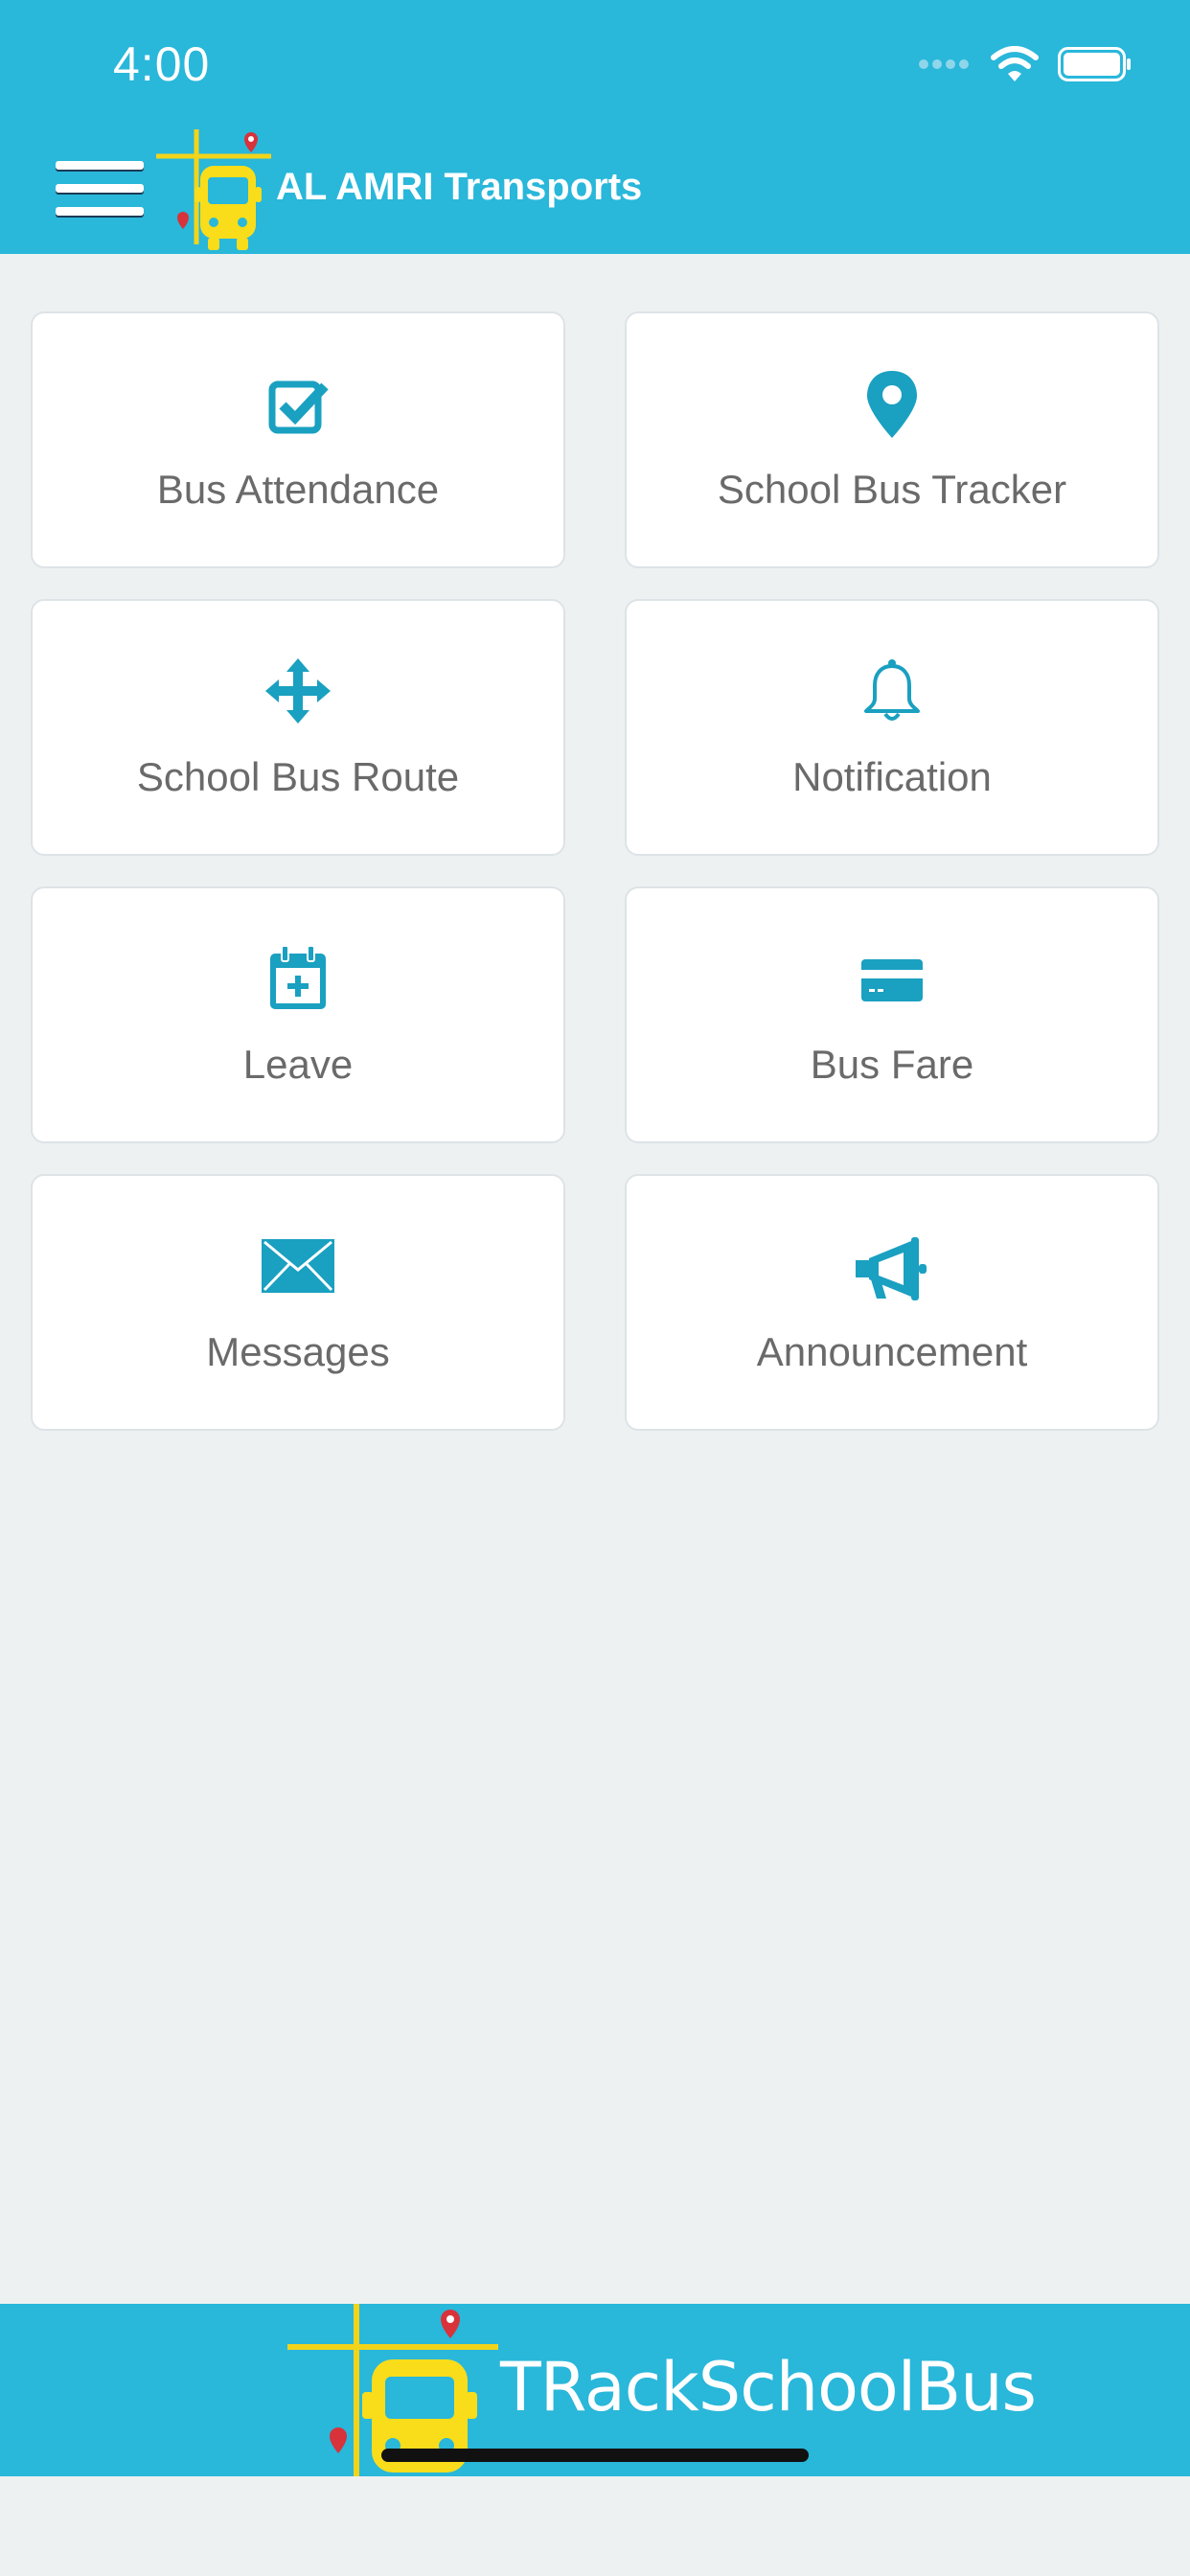 This screenshot has height=2576, width=1190. Describe the element at coordinates (892, 727) in the screenshot. I see `notification-card: Notification` at that location.